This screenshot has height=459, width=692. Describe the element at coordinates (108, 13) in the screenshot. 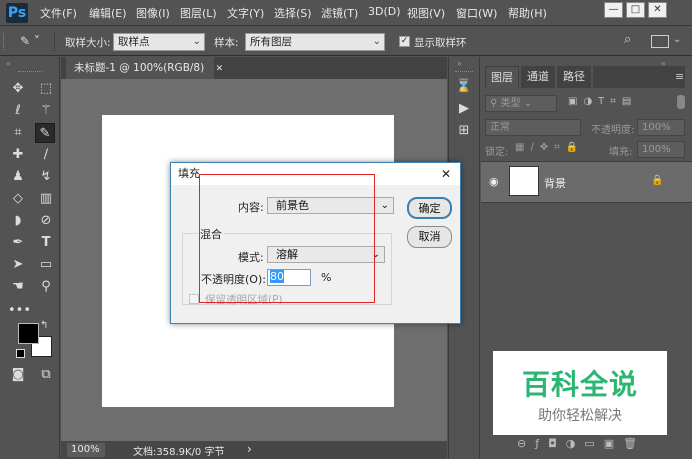

I see `menu-edit: 编辑(E)` at that location.